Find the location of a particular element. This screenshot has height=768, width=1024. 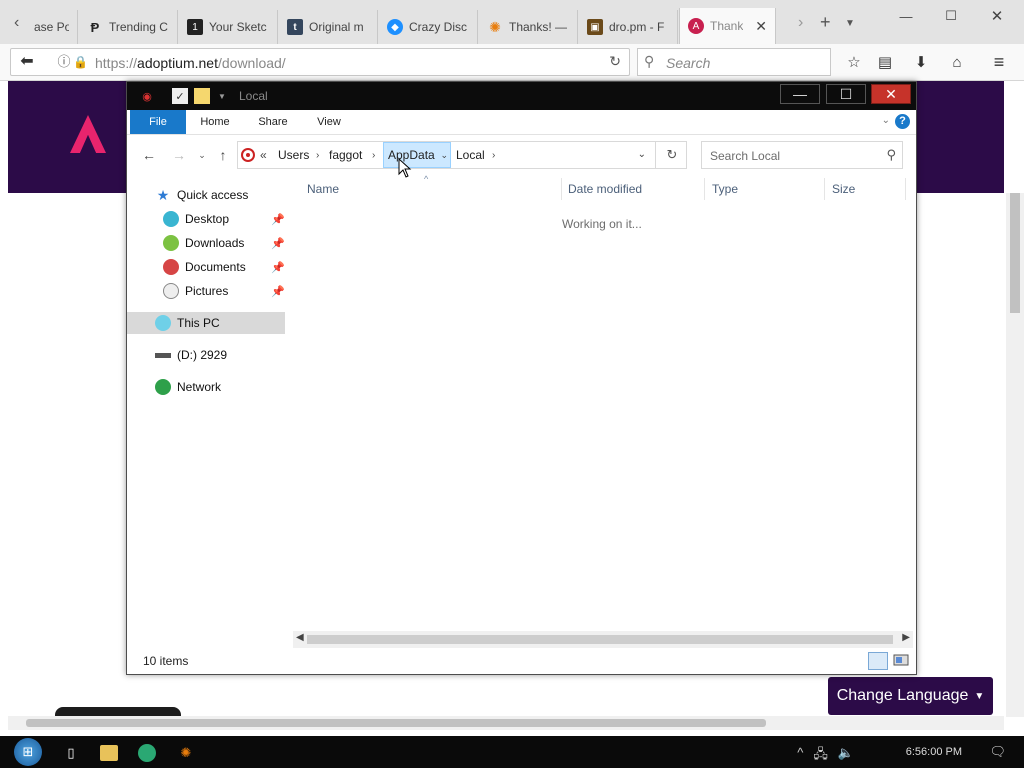

tab-share: Share is located at coordinates (273, 122).